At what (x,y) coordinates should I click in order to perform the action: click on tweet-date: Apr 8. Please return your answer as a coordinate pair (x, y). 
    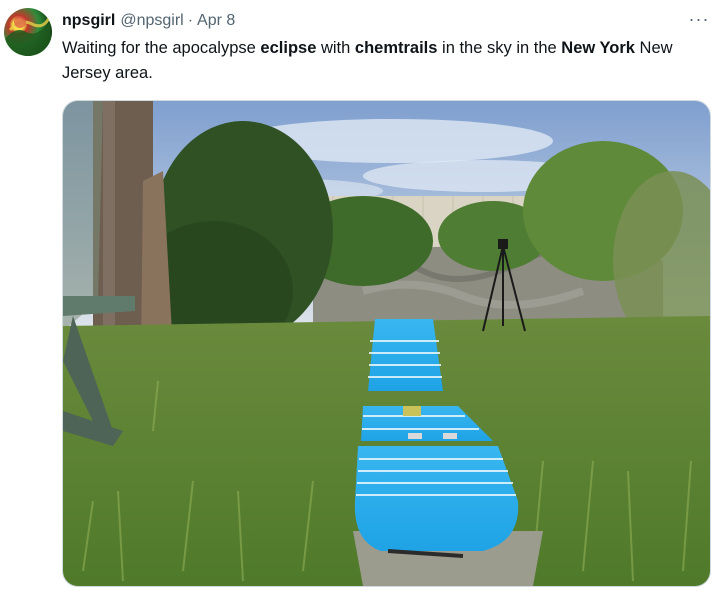
    Looking at the image, I should click on (216, 21).